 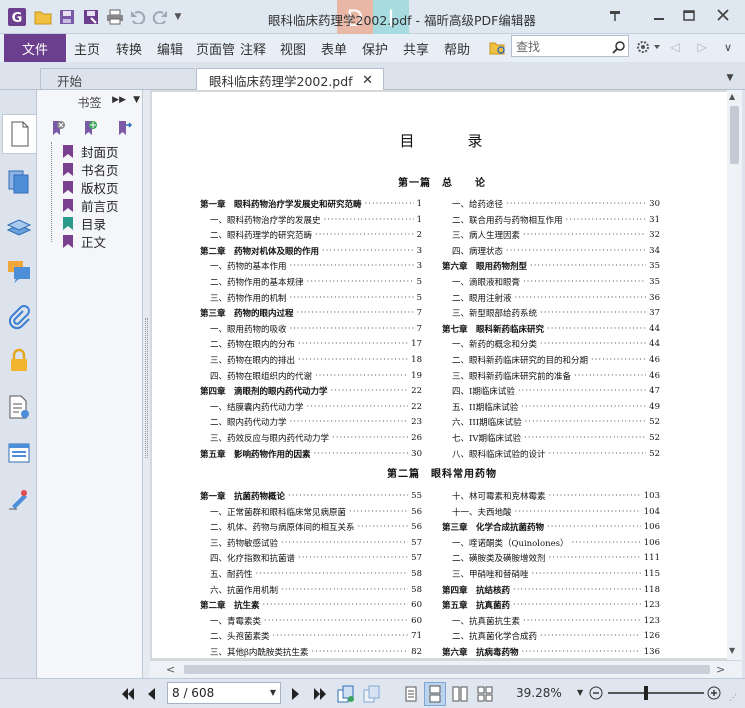 I want to click on toc-entry-title: 二、联合用药与药物相互作用, so click(x=507, y=220).